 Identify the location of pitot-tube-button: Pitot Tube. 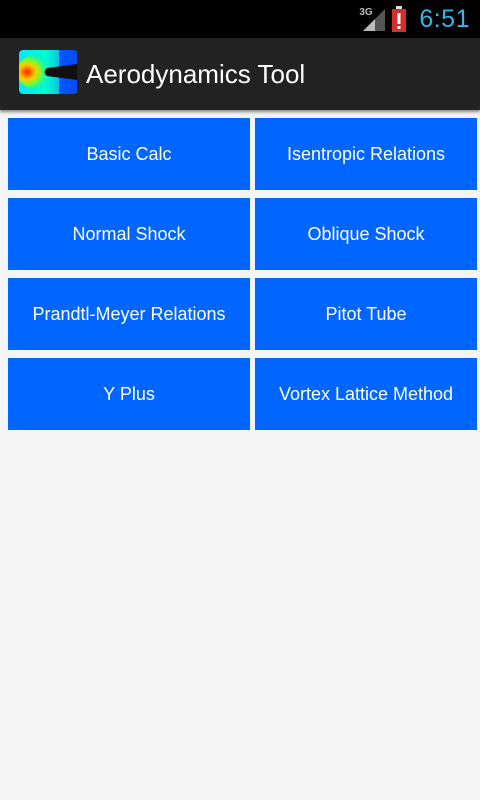
(366, 314).